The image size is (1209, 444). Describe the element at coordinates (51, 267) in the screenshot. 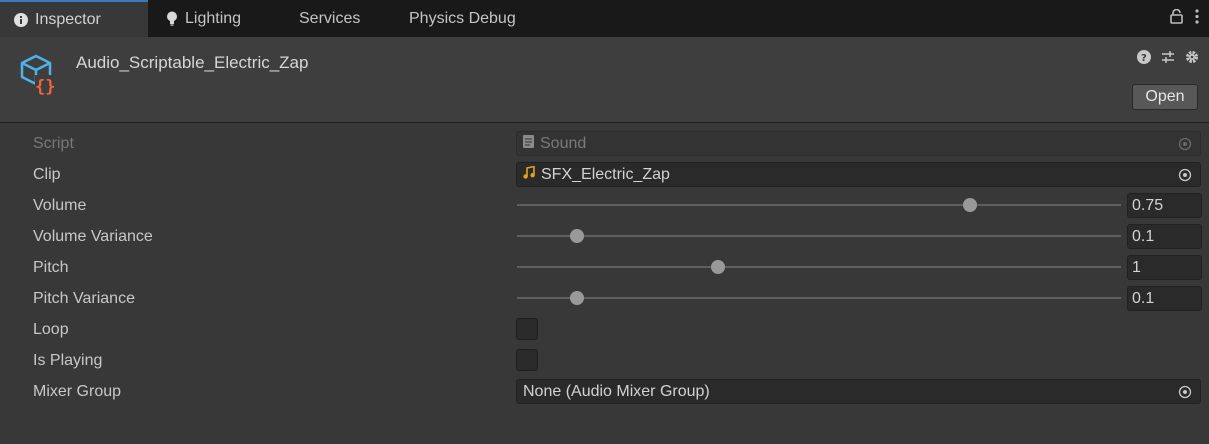

I see `property-label-pitch: Pitch` at that location.